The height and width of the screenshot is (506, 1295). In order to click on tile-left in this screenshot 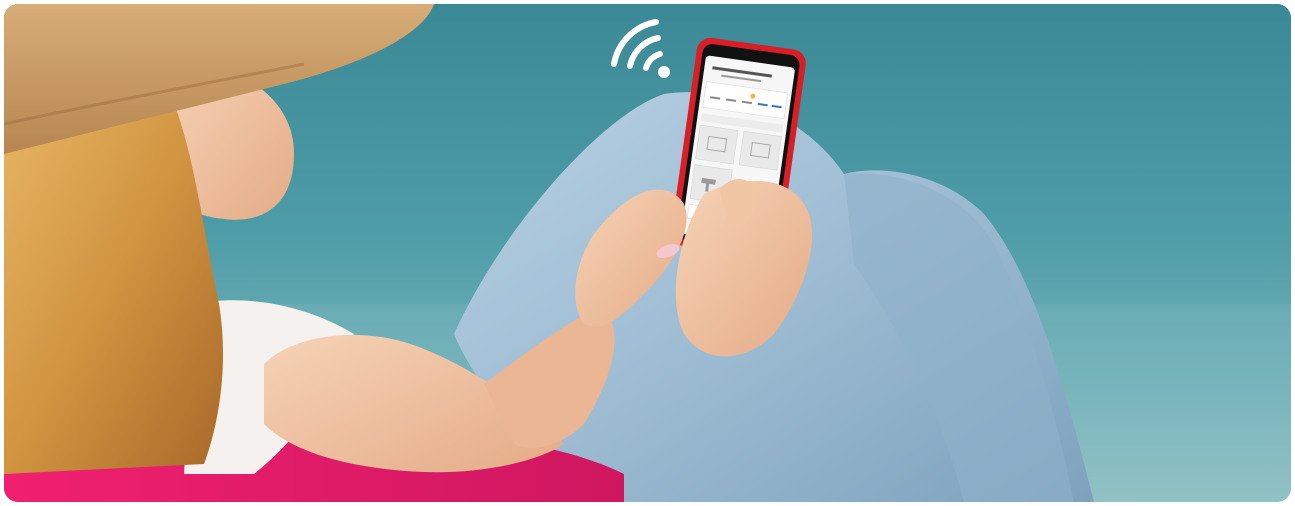, I will do `click(717, 144)`.